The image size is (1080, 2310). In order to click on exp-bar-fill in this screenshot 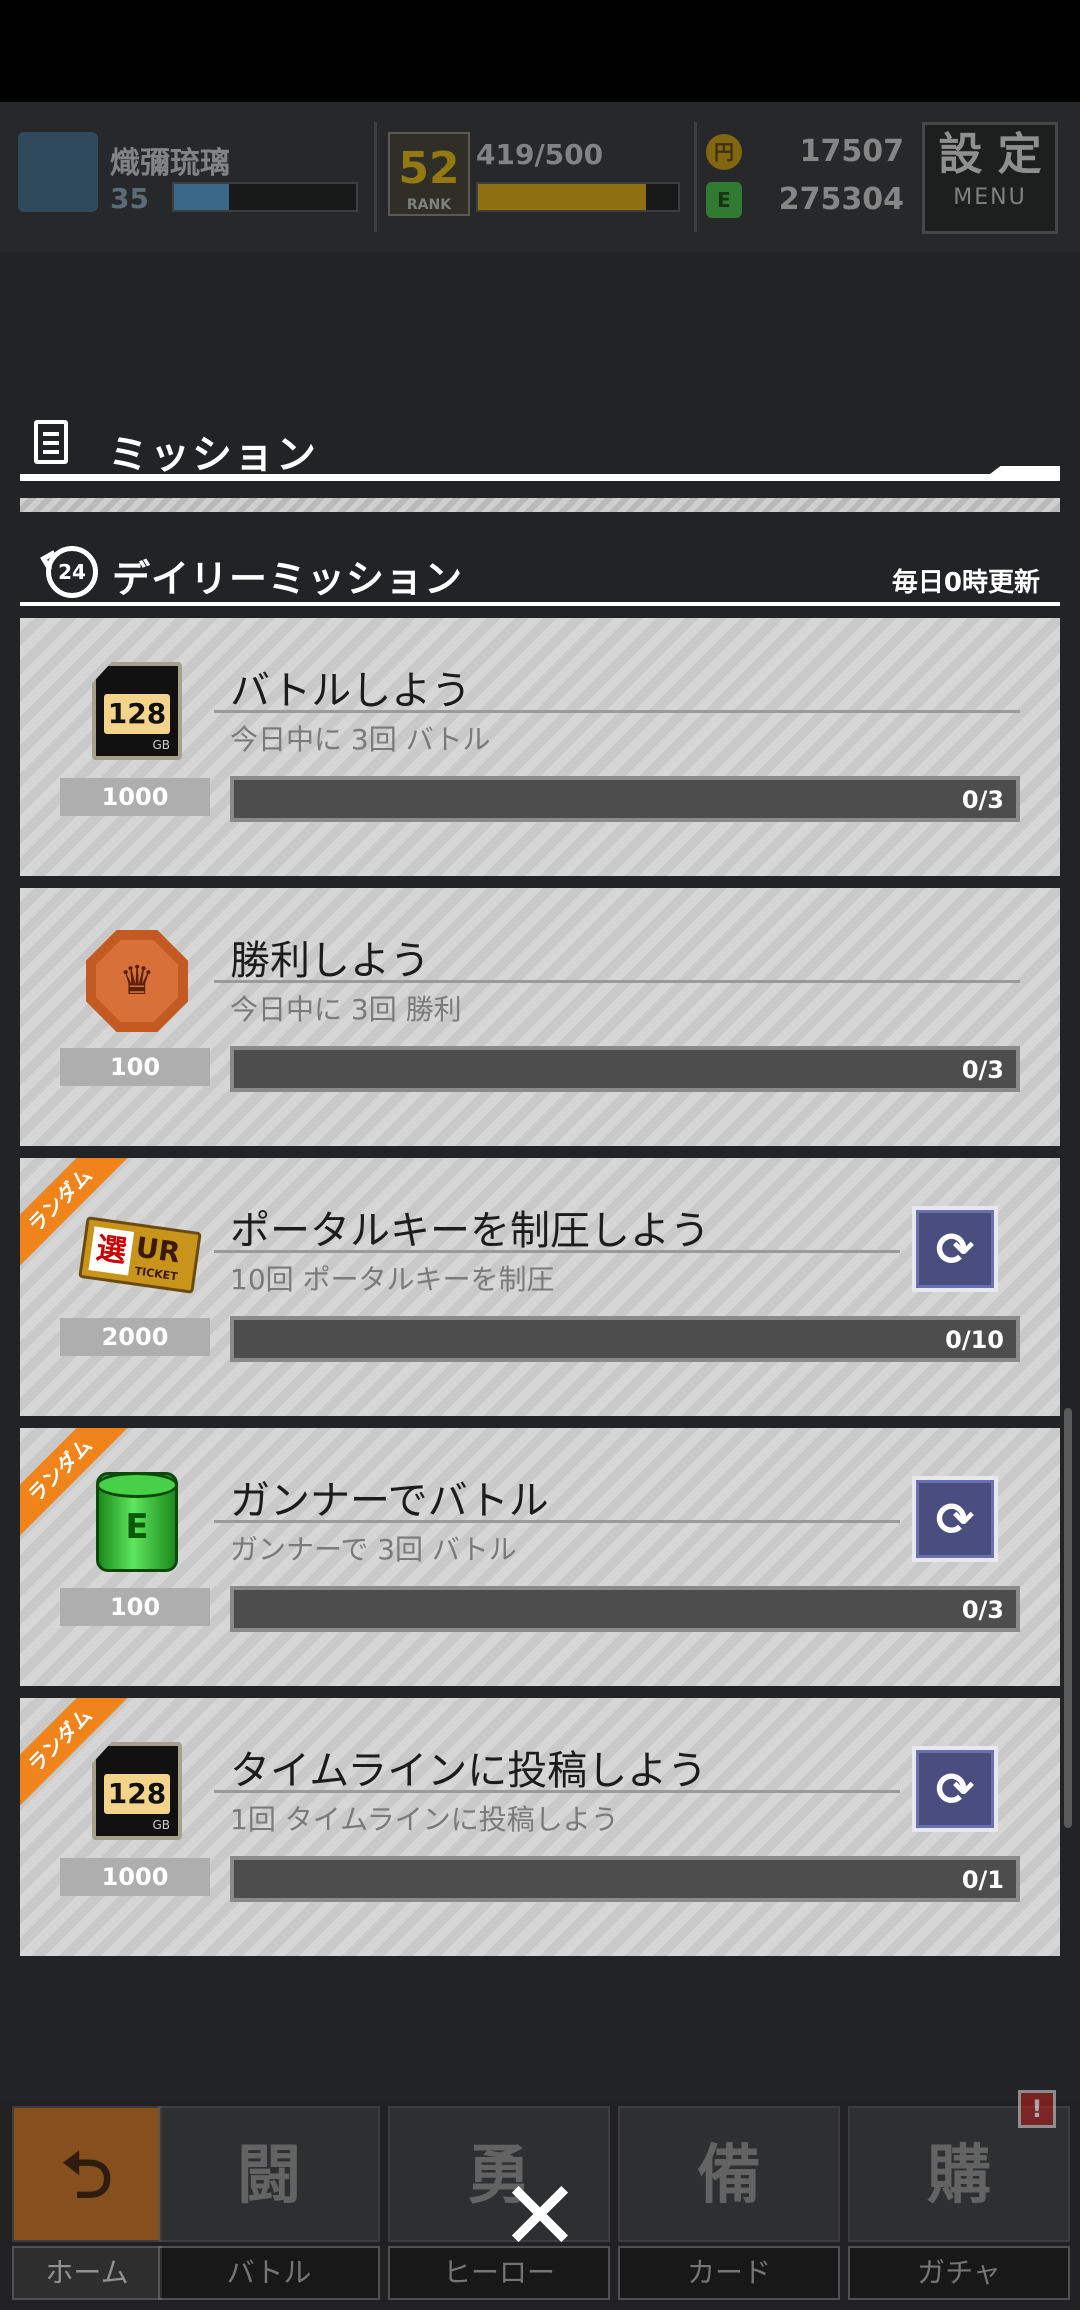, I will do `click(562, 197)`.